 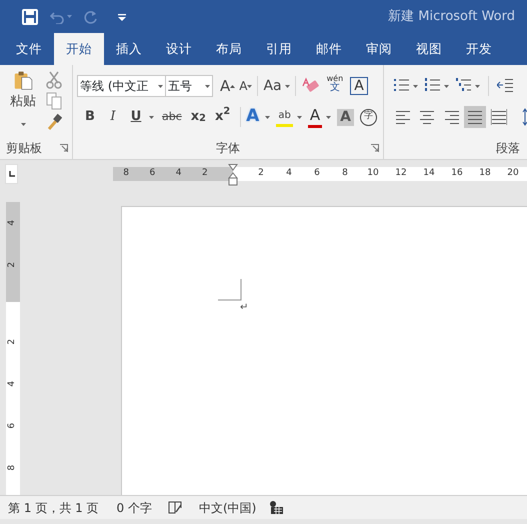 I want to click on group-label: 段落, so click(x=508, y=148).